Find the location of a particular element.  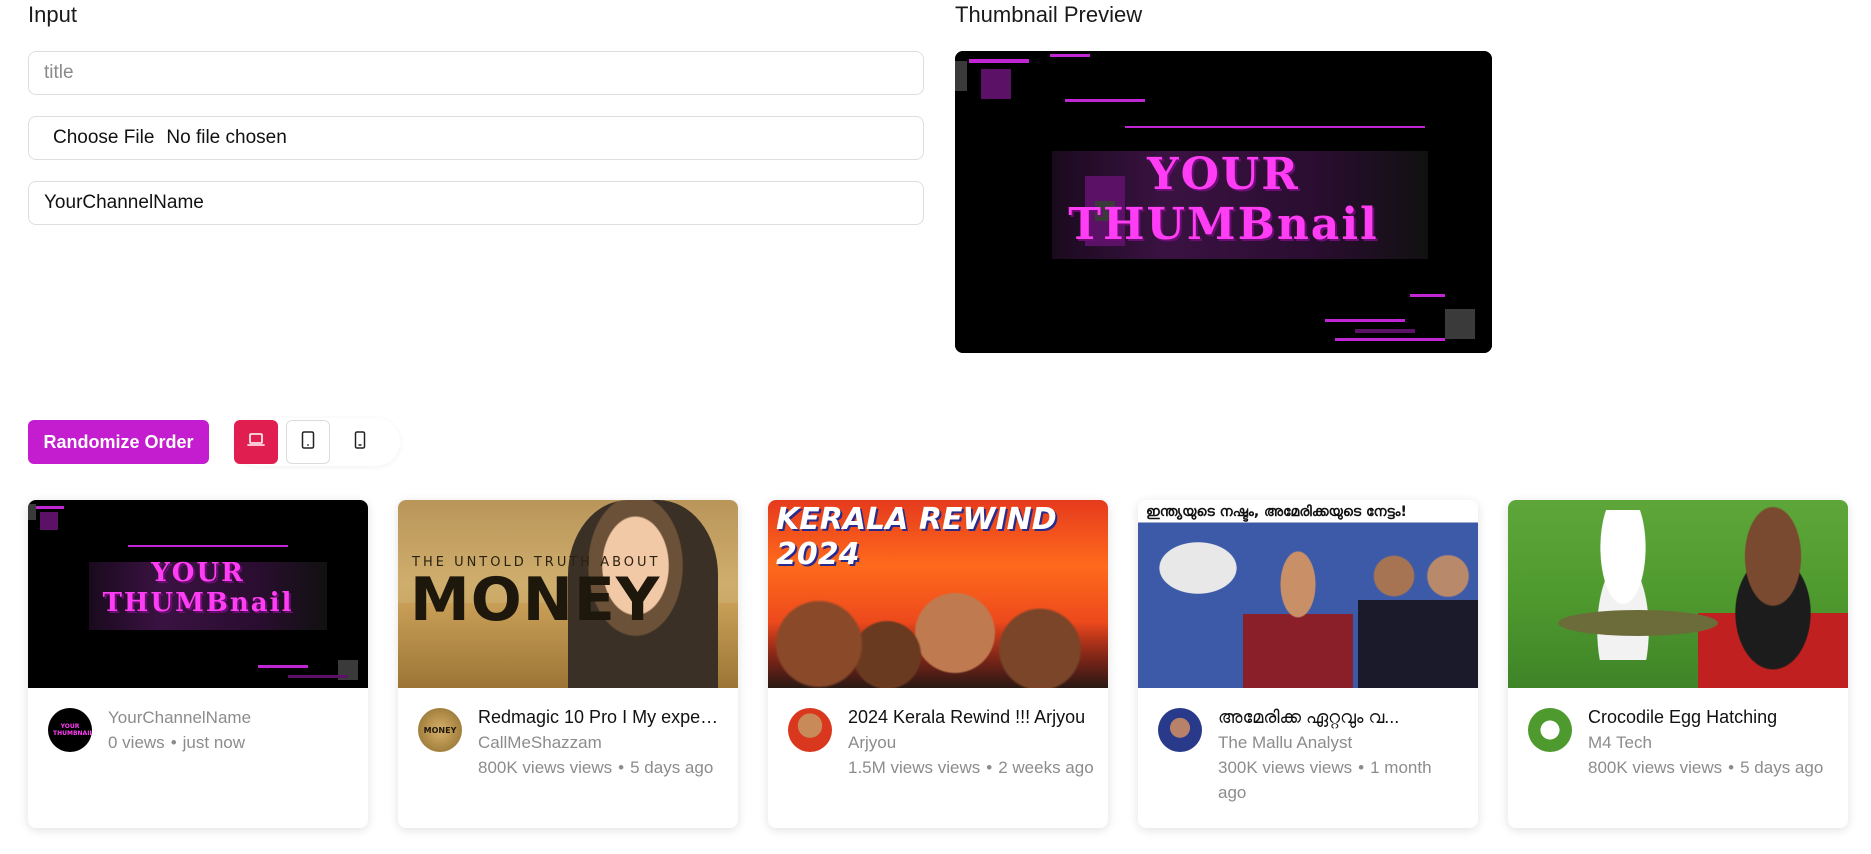

title-input is located at coordinates (476, 73).